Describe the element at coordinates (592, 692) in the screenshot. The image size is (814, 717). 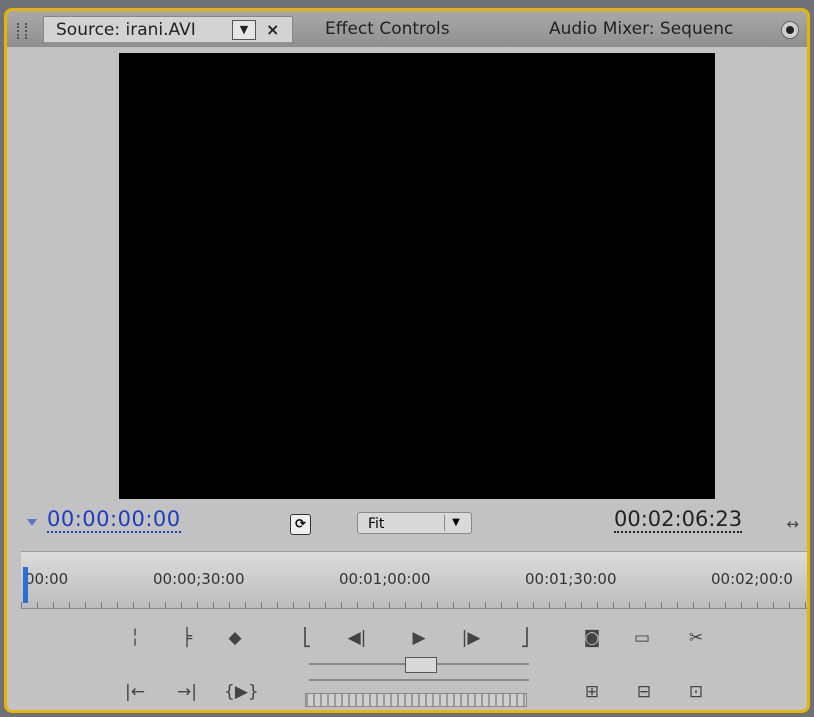
I see `insert-icon: ⊞` at that location.